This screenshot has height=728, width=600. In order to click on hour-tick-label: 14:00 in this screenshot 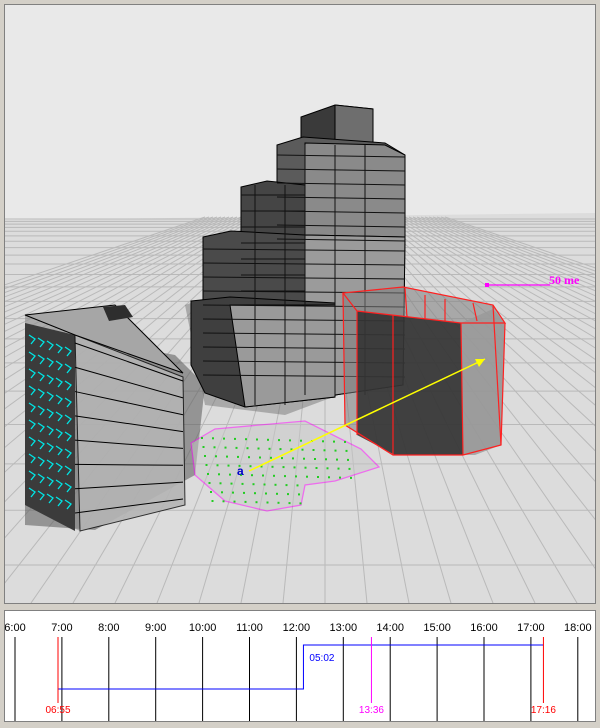, I will do `click(390, 628)`.